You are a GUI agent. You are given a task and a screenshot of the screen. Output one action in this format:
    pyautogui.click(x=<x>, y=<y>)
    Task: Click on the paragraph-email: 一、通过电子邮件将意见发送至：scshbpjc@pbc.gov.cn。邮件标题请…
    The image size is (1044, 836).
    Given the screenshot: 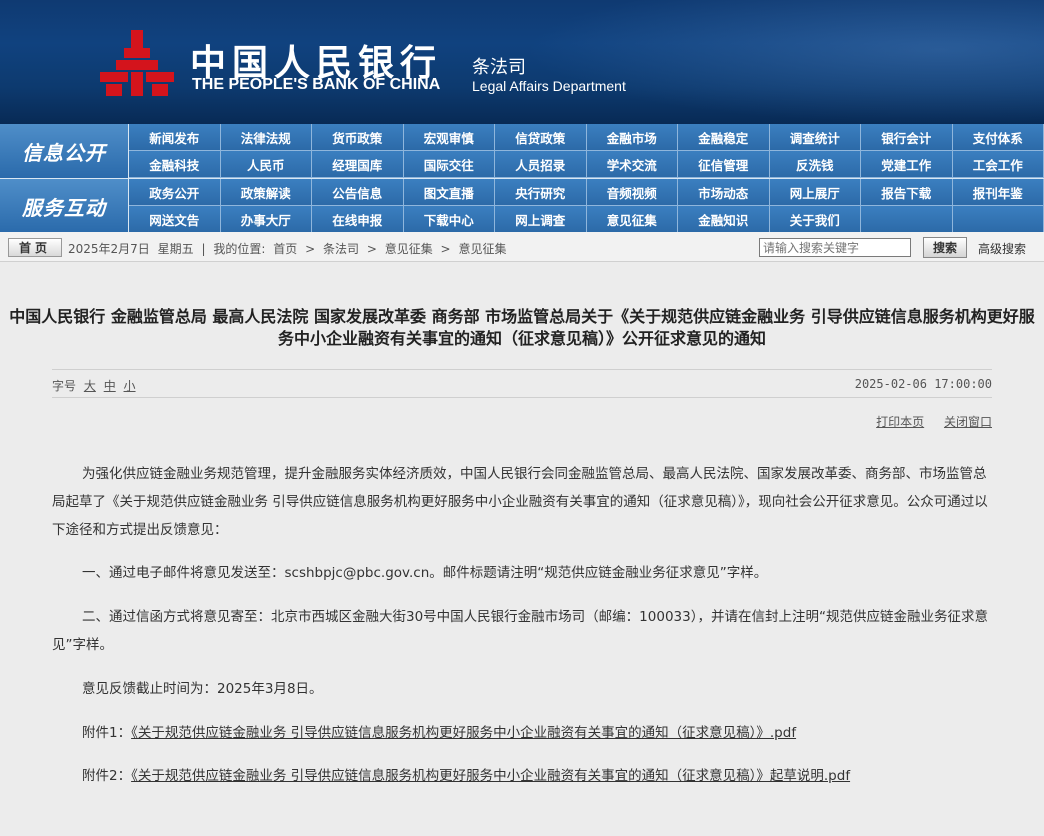 What is the action you would take?
    pyautogui.click(x=425, y=573)
    